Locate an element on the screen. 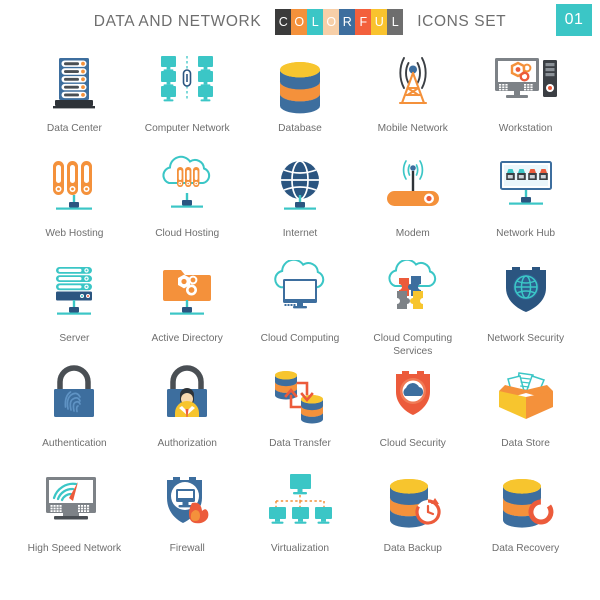 The width and height of the screenshot is (600, 600). icon-cell-web-hosting: Web Hosting is located at coordinates (74, 207).